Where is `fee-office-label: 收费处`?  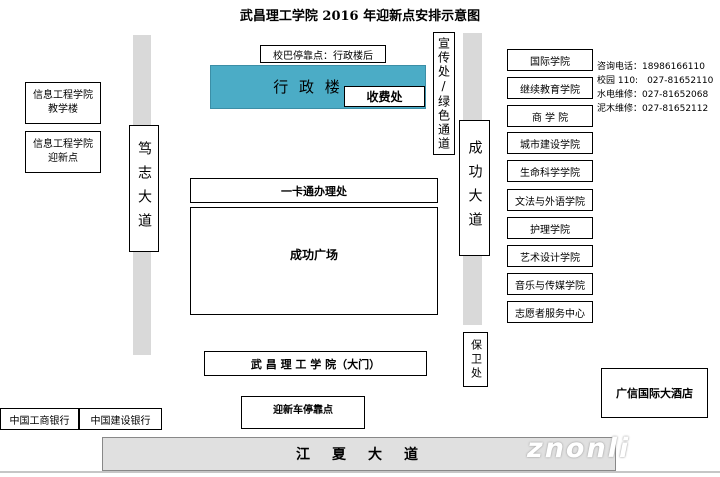
fee-office-label: 收费处 is located at coordinates (384, 97).